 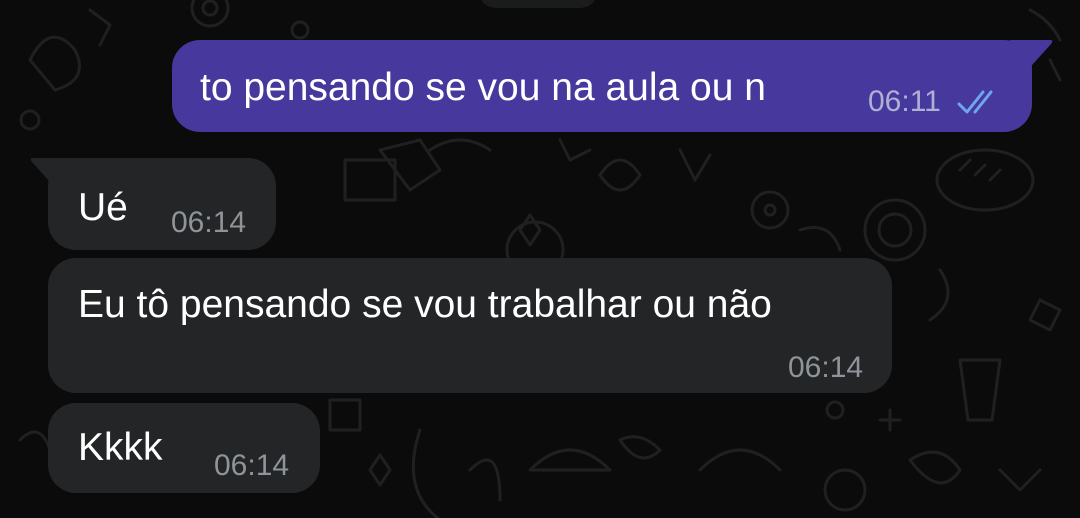 What do you see at coordinates (904, 101) in the screenshot?
I see `message-time: 06:11` at bounding box center [904, 101].